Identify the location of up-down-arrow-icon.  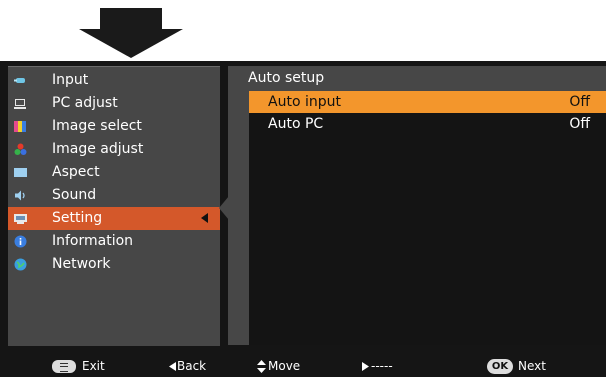
(261, 366).